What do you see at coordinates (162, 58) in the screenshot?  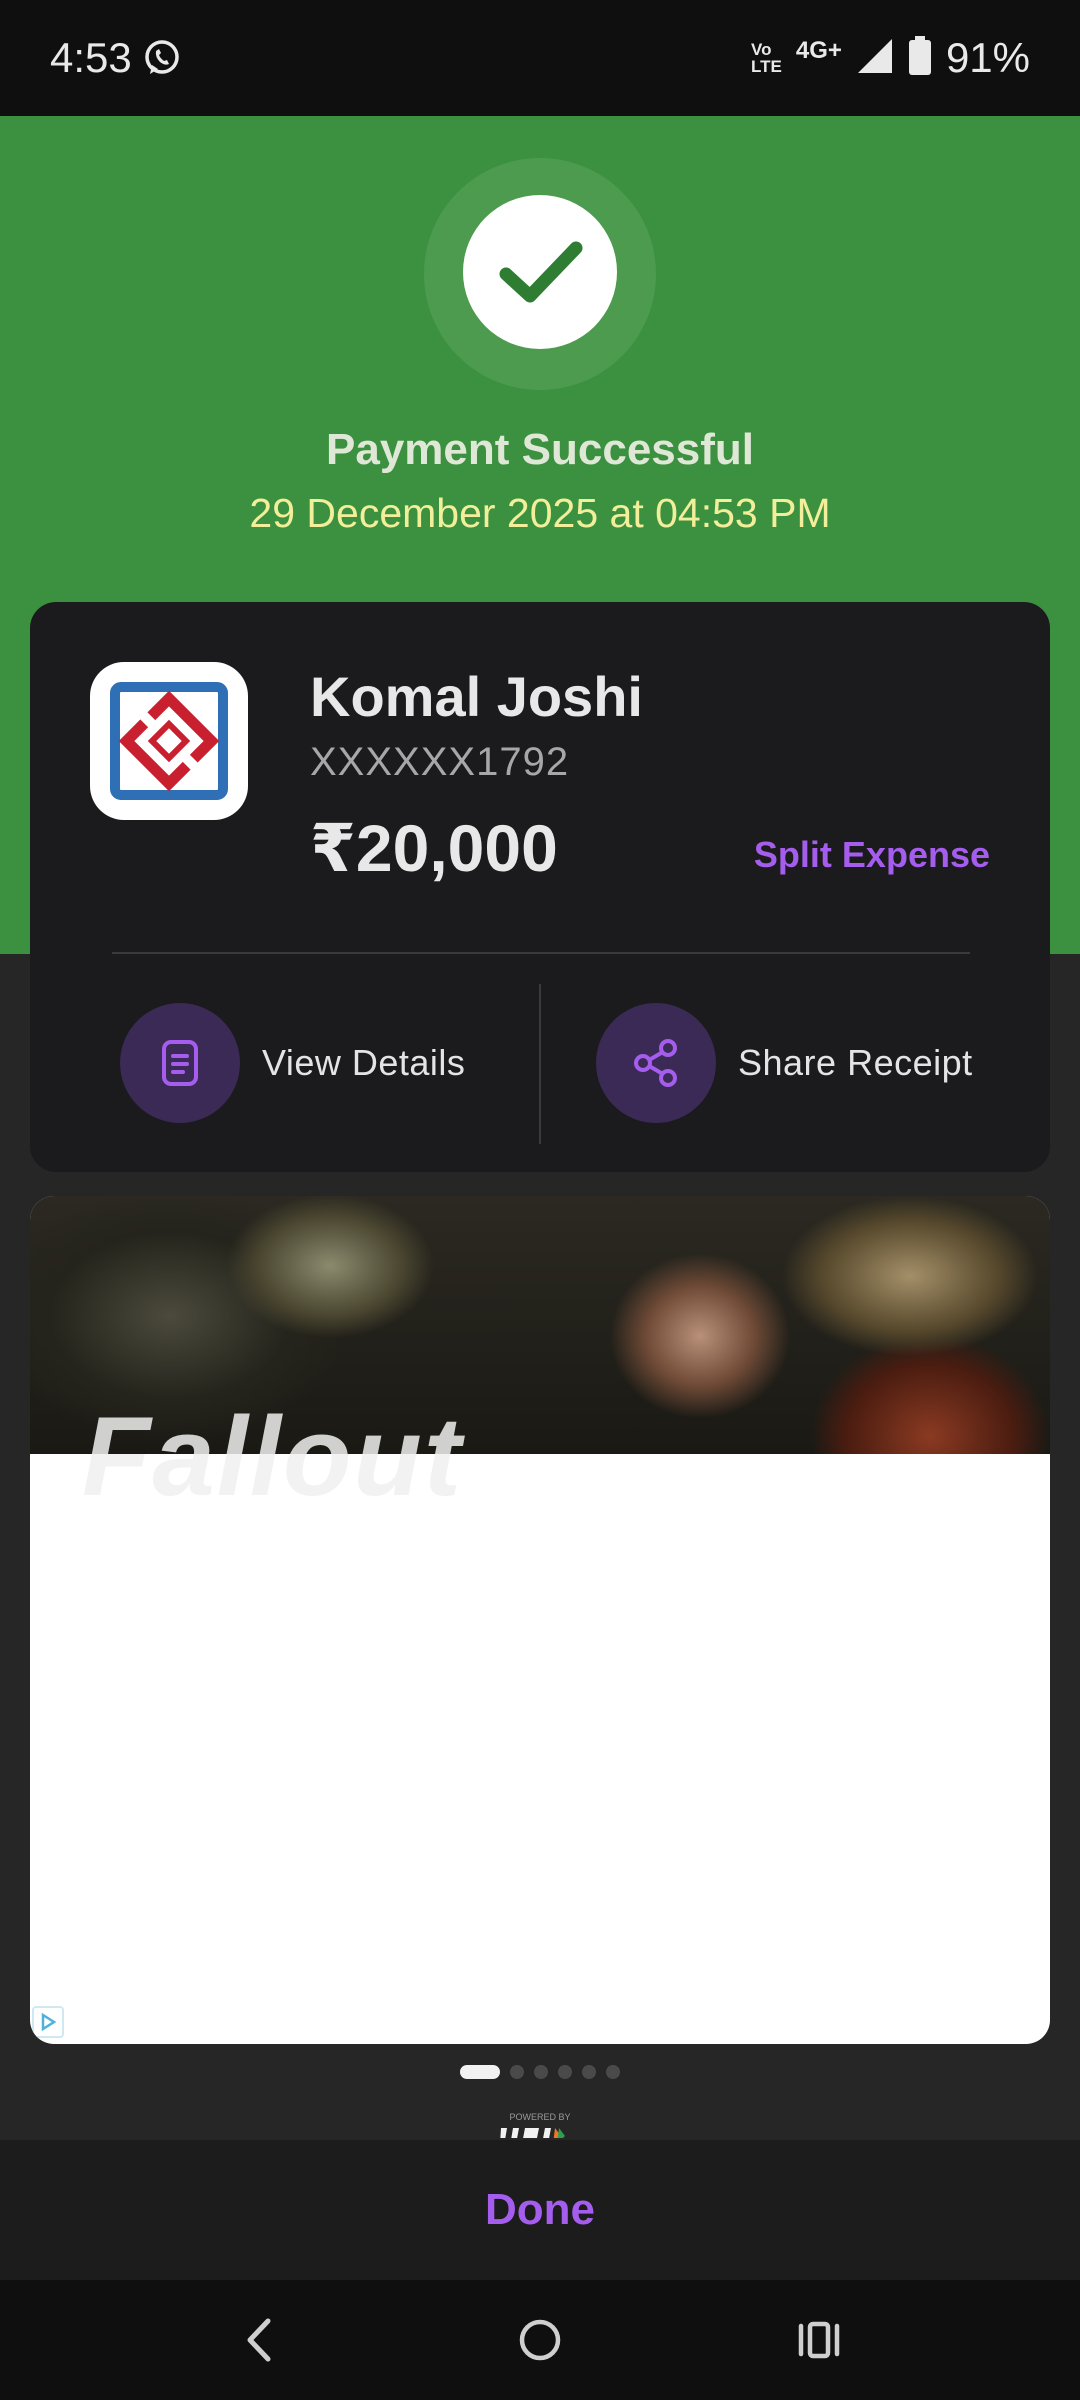 I see `whatsapp-icon` at bounding box center [162, 58].